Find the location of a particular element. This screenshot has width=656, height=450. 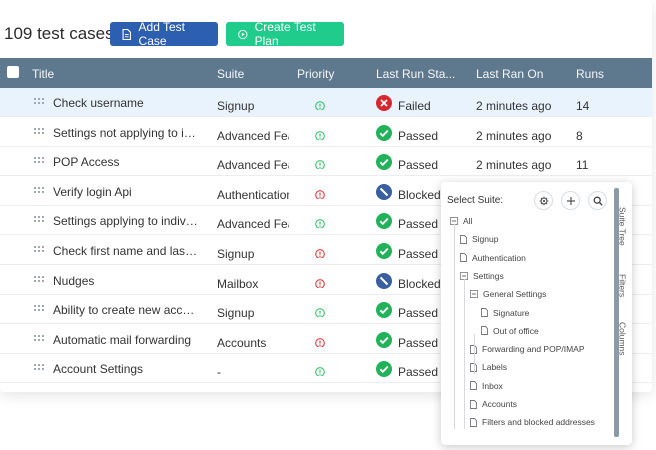

column-last-ran-on: Last Ran On is located at coordinates (509, 74).